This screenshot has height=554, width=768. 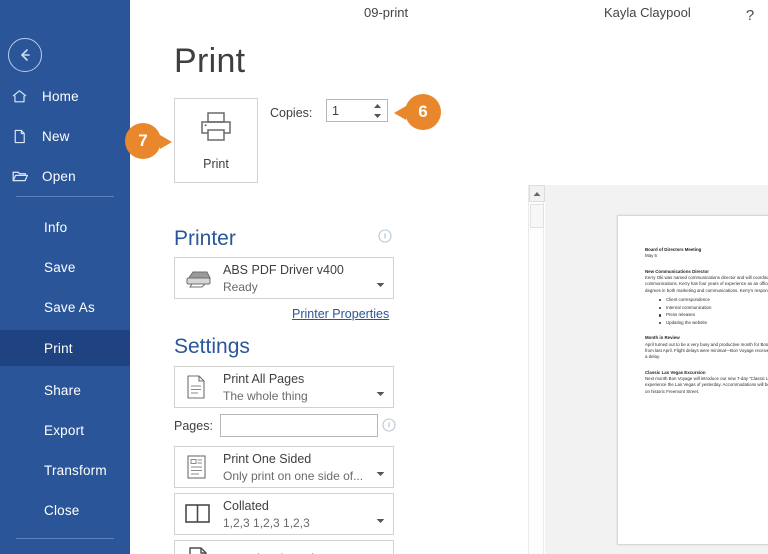 I want to click on print-button-label: Print, so click(x=216, y=164).